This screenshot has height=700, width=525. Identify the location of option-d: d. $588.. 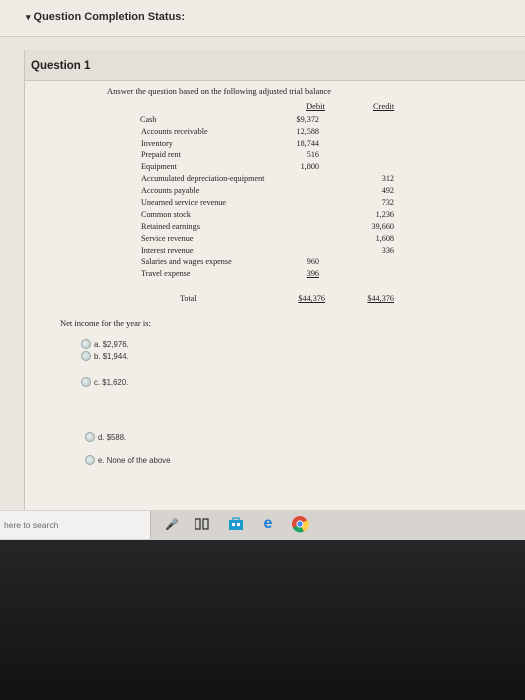
(105, 437).